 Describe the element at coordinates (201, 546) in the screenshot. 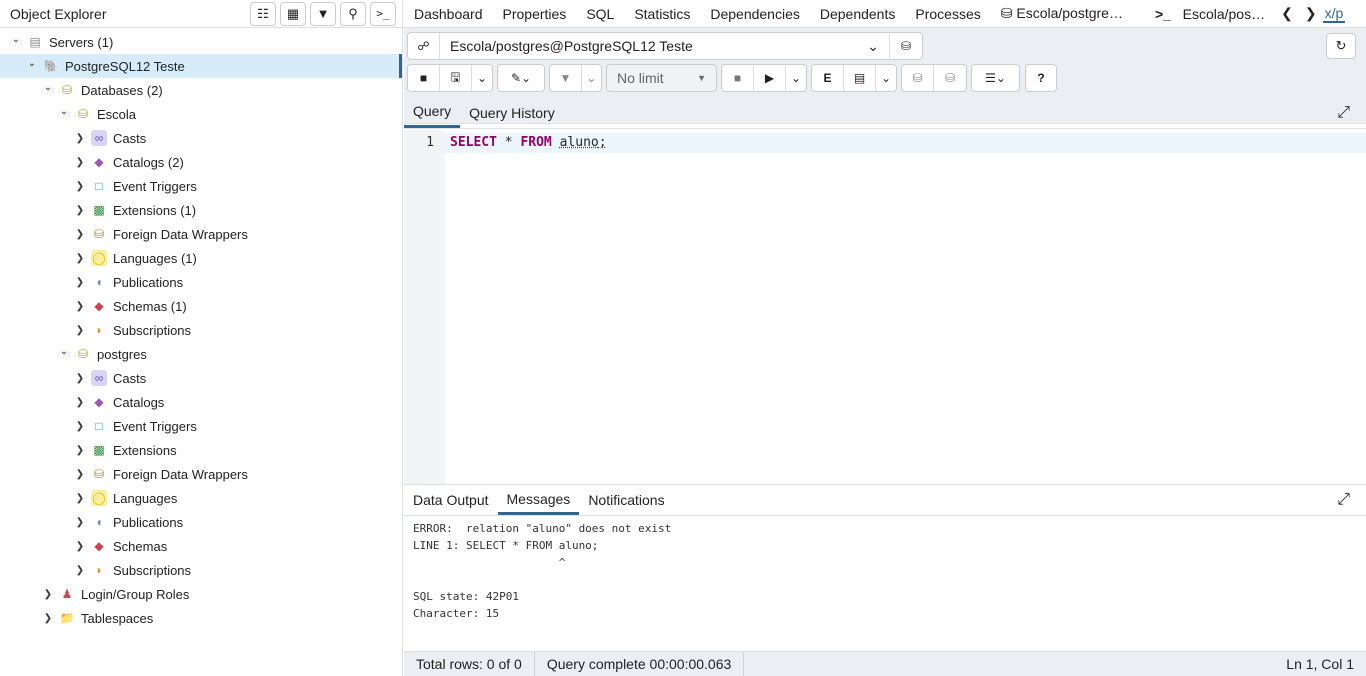

I see `tree-item: ❯ ◆ Schemas` at that location.